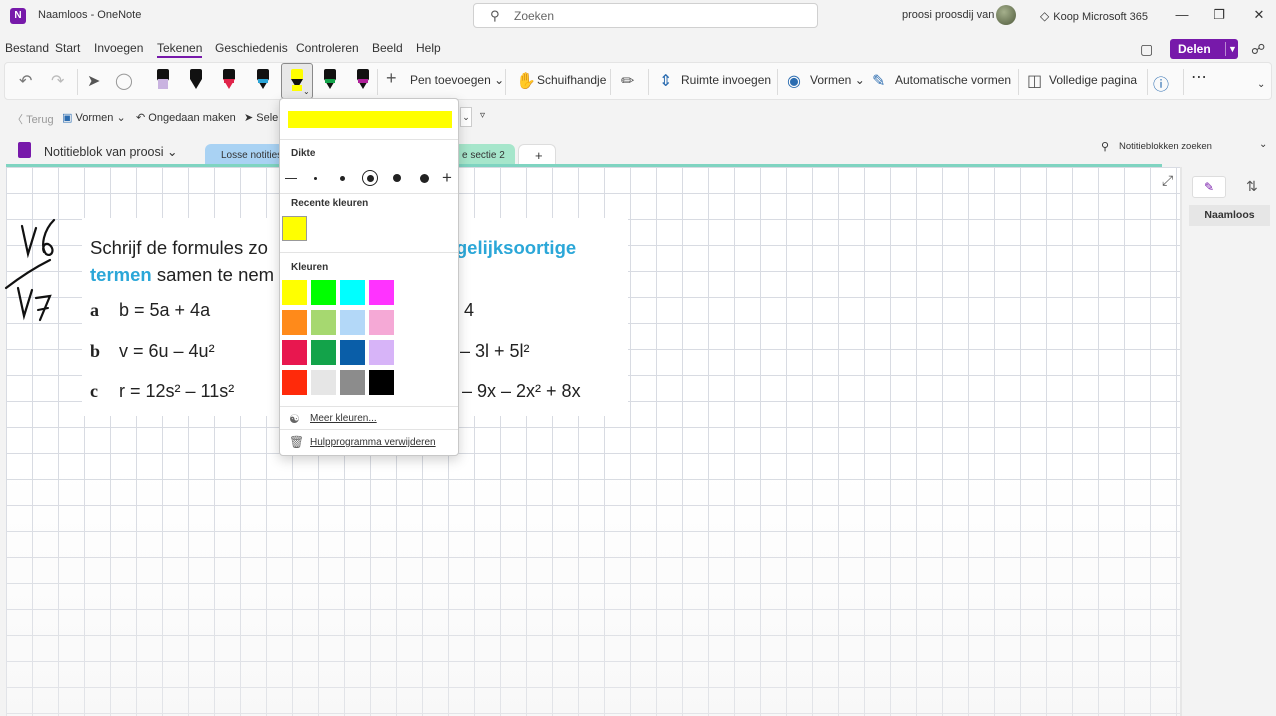 The width and height of the screenshot is (1276, 716). What do you see at coordinates (948, 15) in the screenshot?
I see `user-name: proosi proosdij van` at bounding box center [948, 15].